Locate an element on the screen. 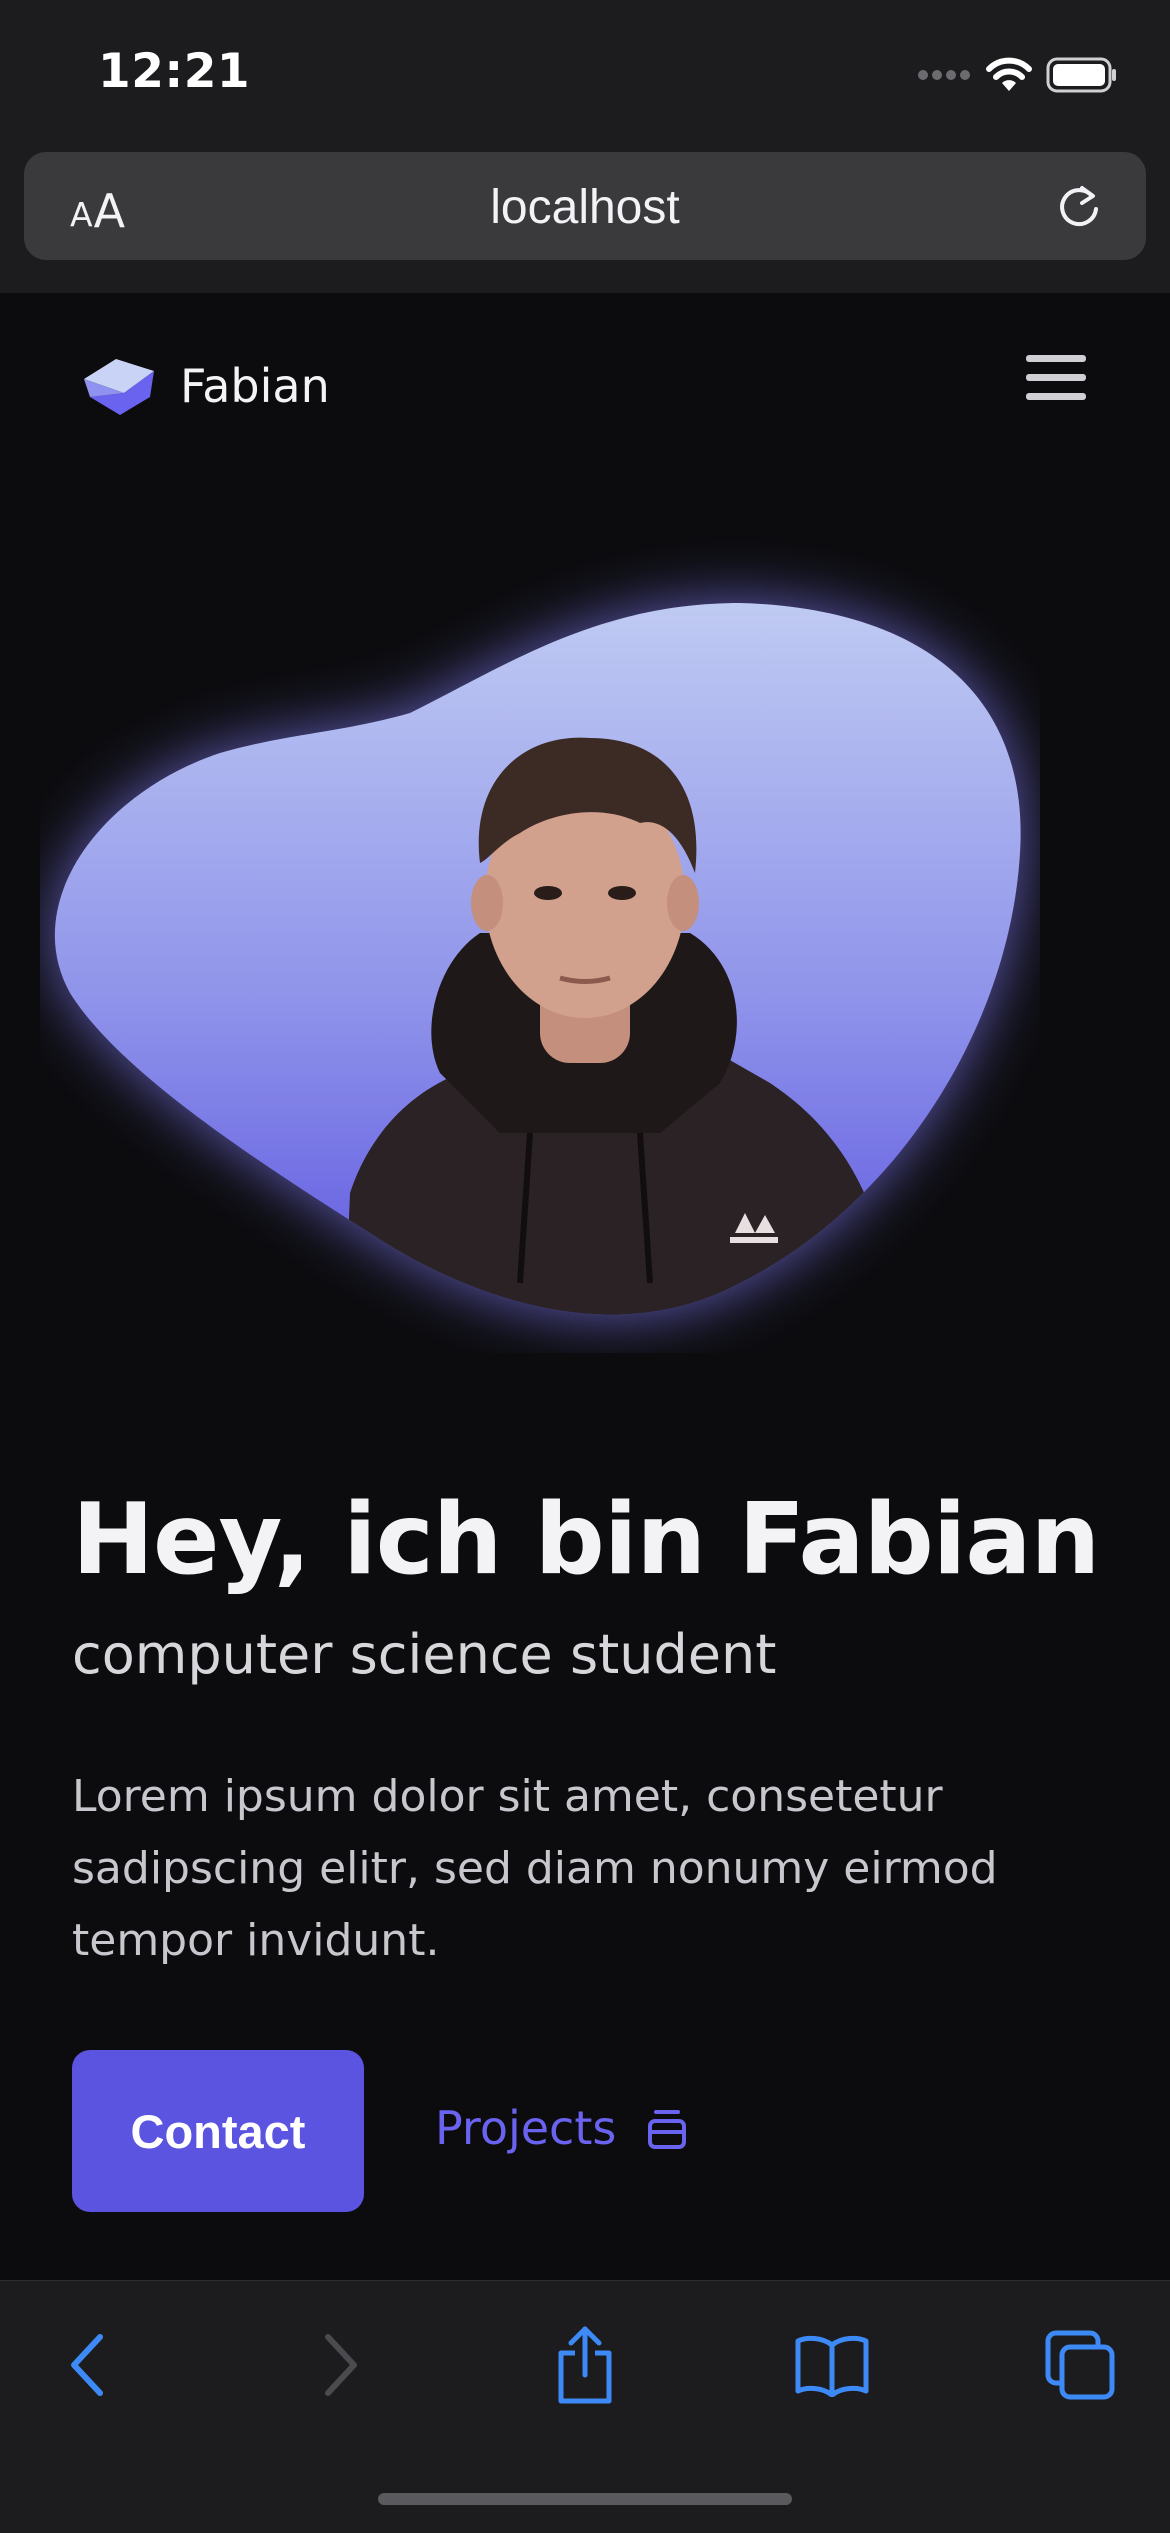 Image resolution: width=1170 pixels, height=2533 pixels. battery-icon is located at coordinates (1081, 75).